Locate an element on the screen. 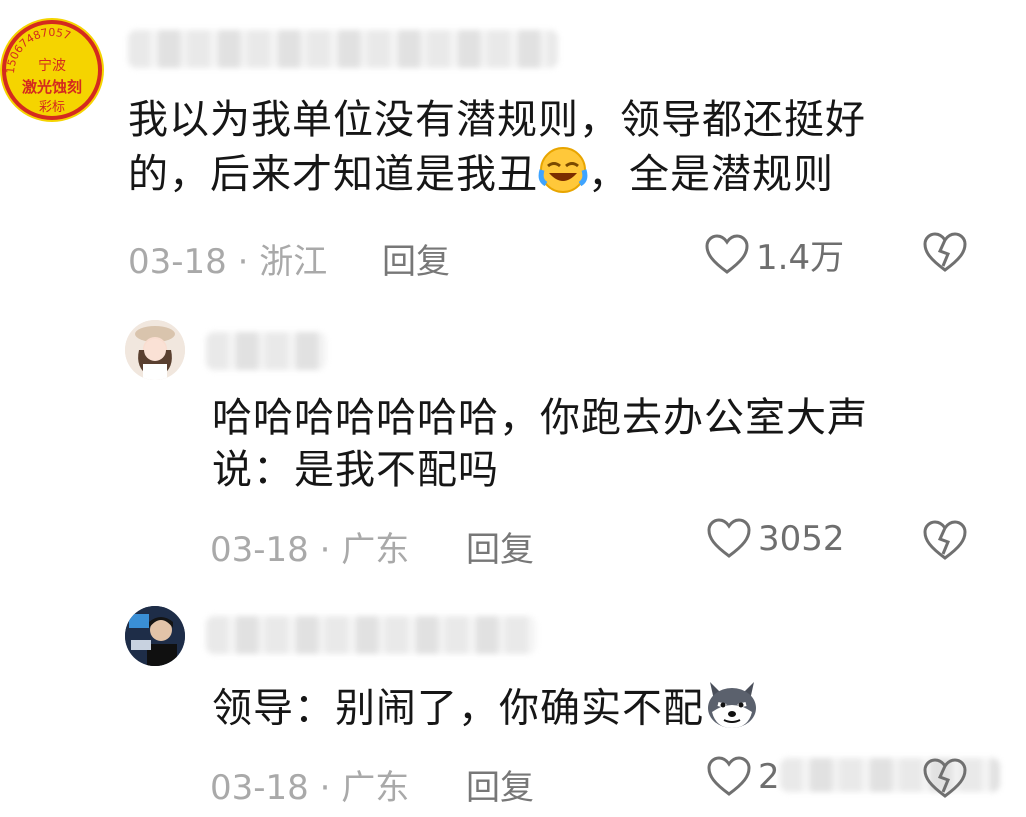  svg-text: 彩标 is located at coordinates (52, 107).